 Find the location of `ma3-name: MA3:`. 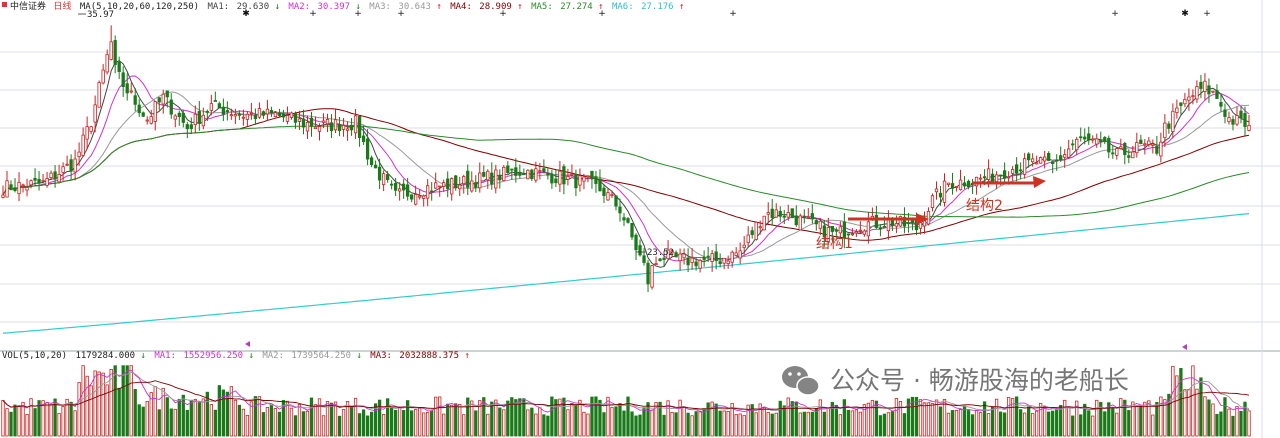

ma3-name: MA3: is located at coordinates (380, 7).